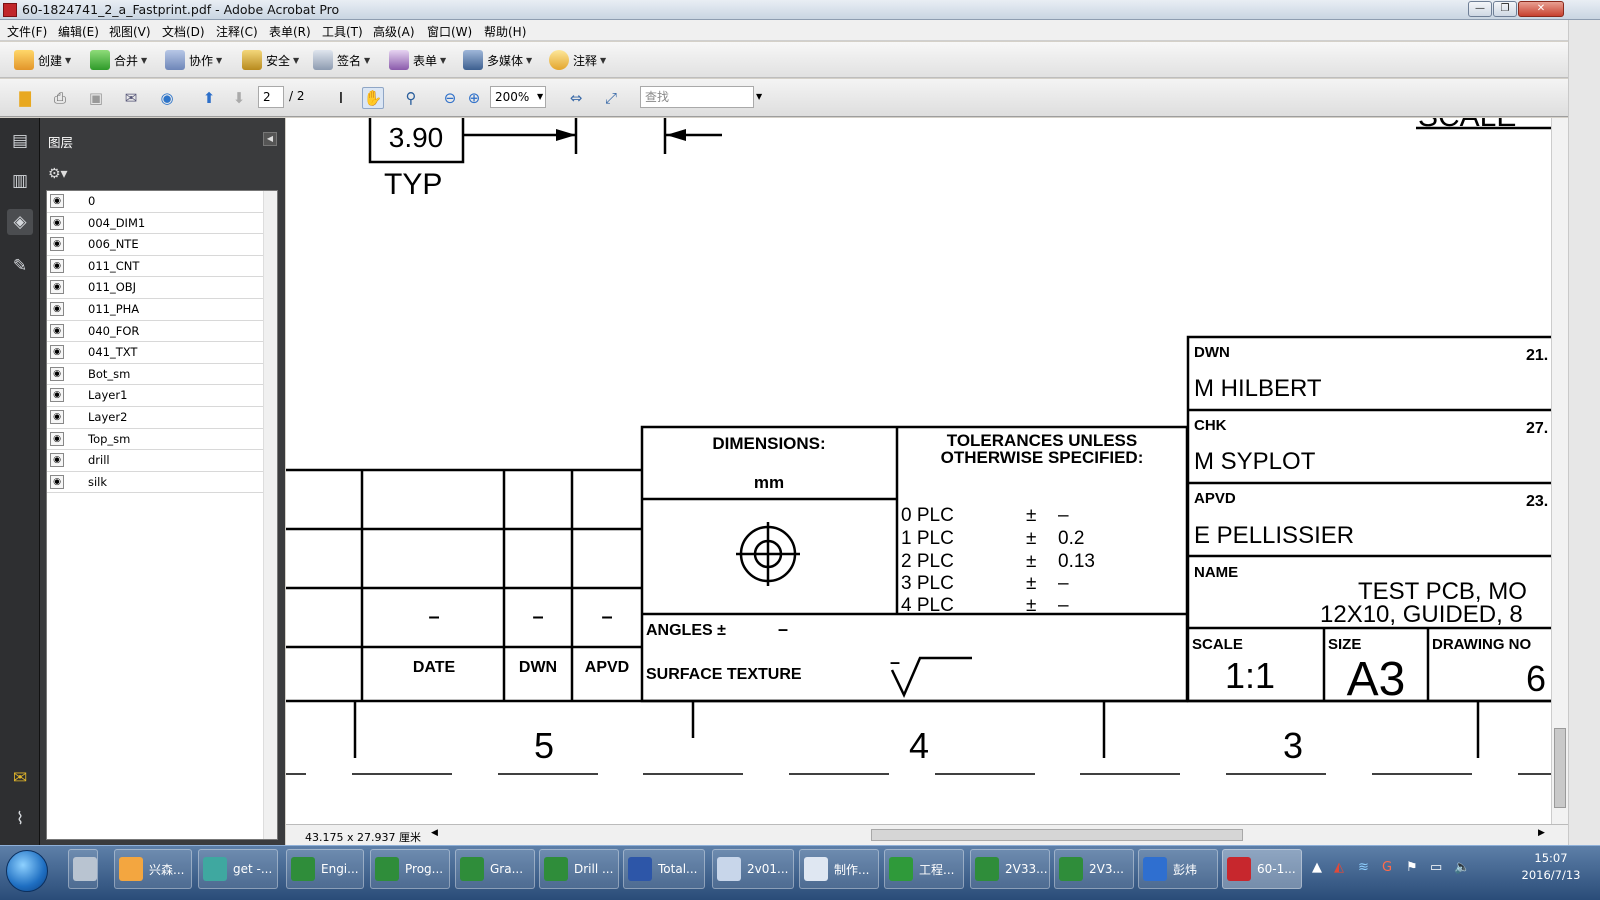 This screenshot has height=900, width=1600. What do you see at coordinates (155, 202) in the screenshot?
I see `layer-item: ◉ 0` at bounding box center [155, 202].